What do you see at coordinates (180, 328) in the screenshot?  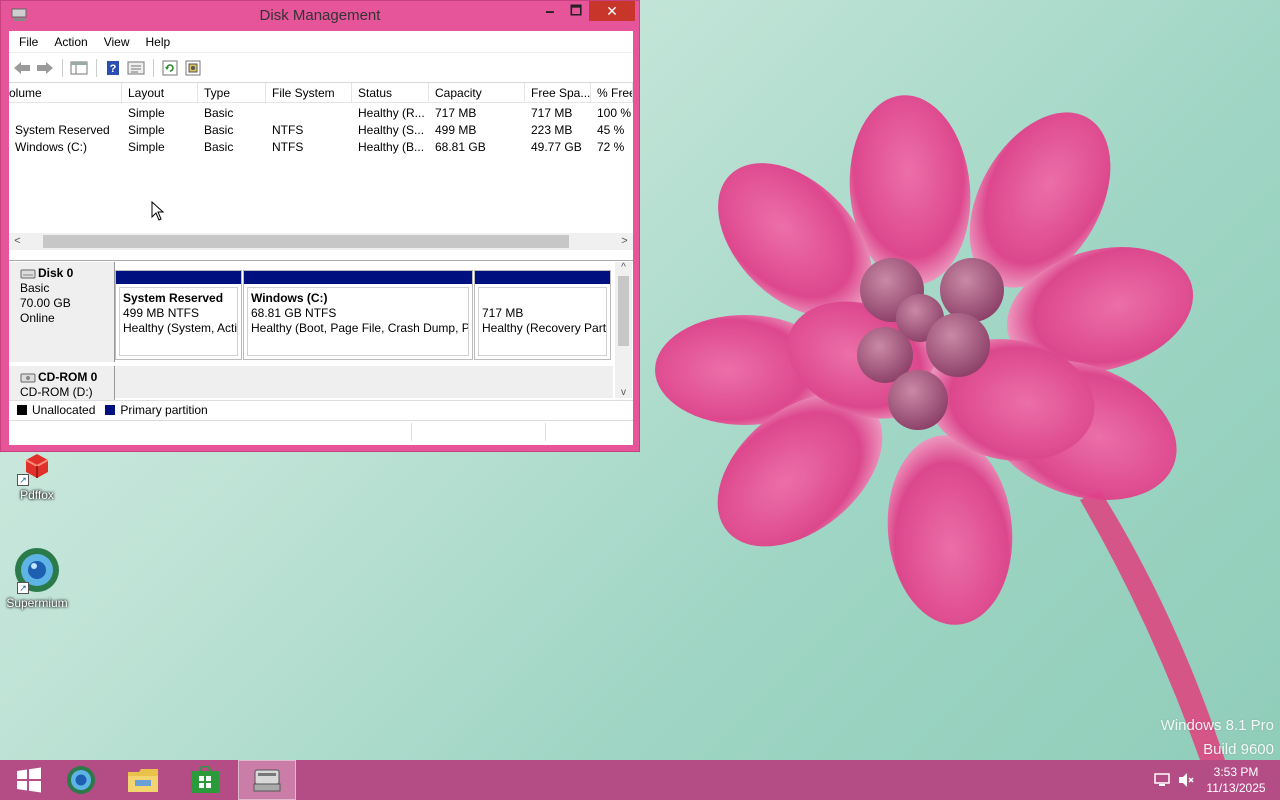 I see `partition-status: Healthy (System, Acti` at bounding box center [180, 328].